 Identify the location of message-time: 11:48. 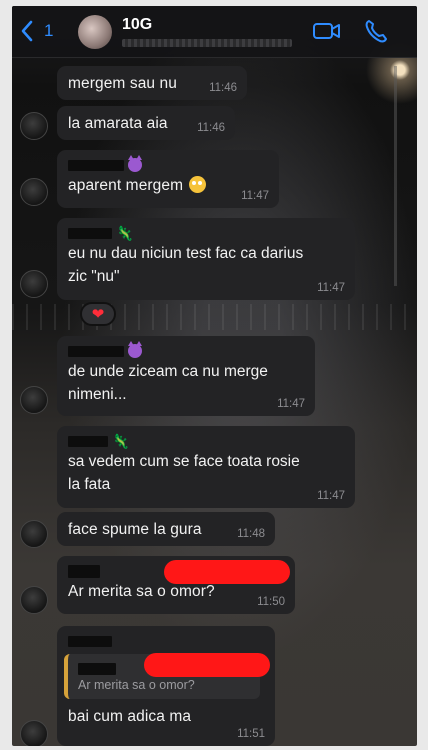
(251, 534).